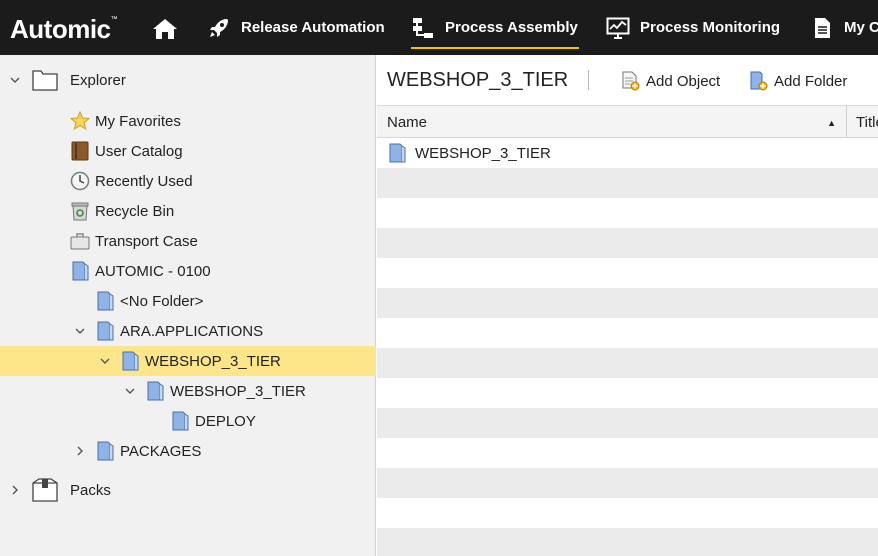  I want to click on process-assembly-icon, so click(423, 28).